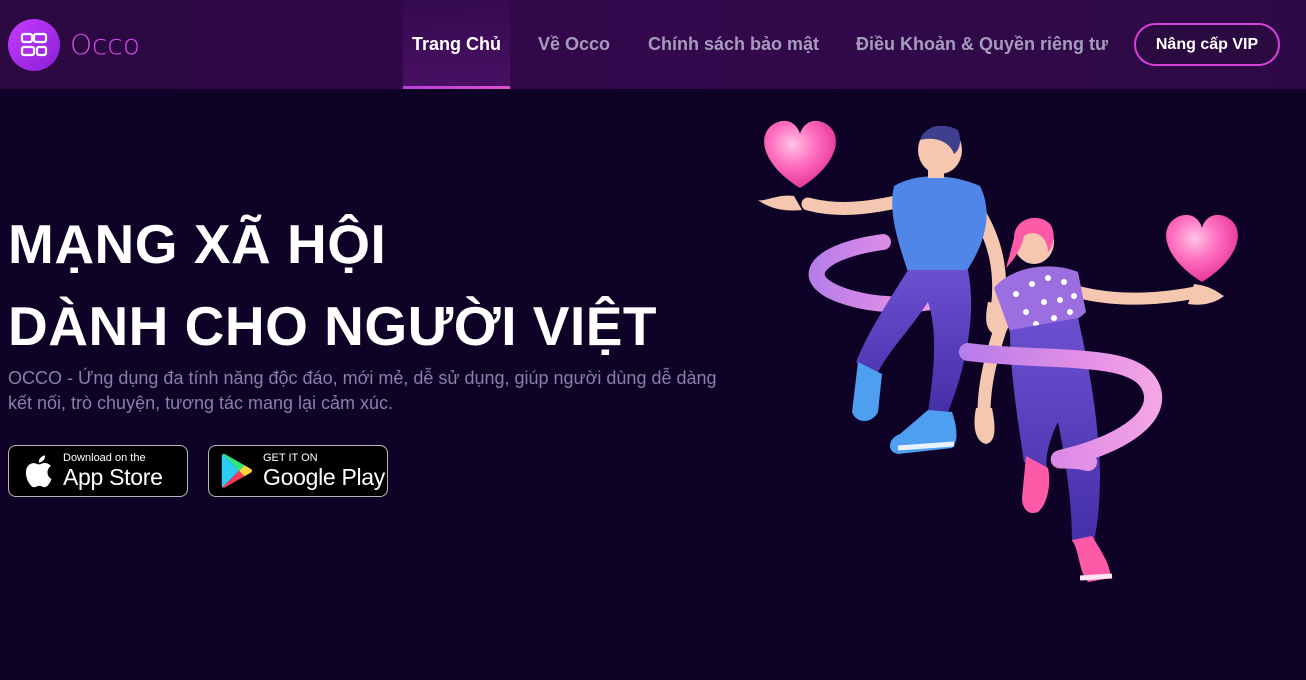 The width and height of the screenshot is (1306, 680). What do you see at coordinates (237, 471) in the screenshot?
I see `google-play-icon` at bounding box center [237, 471].